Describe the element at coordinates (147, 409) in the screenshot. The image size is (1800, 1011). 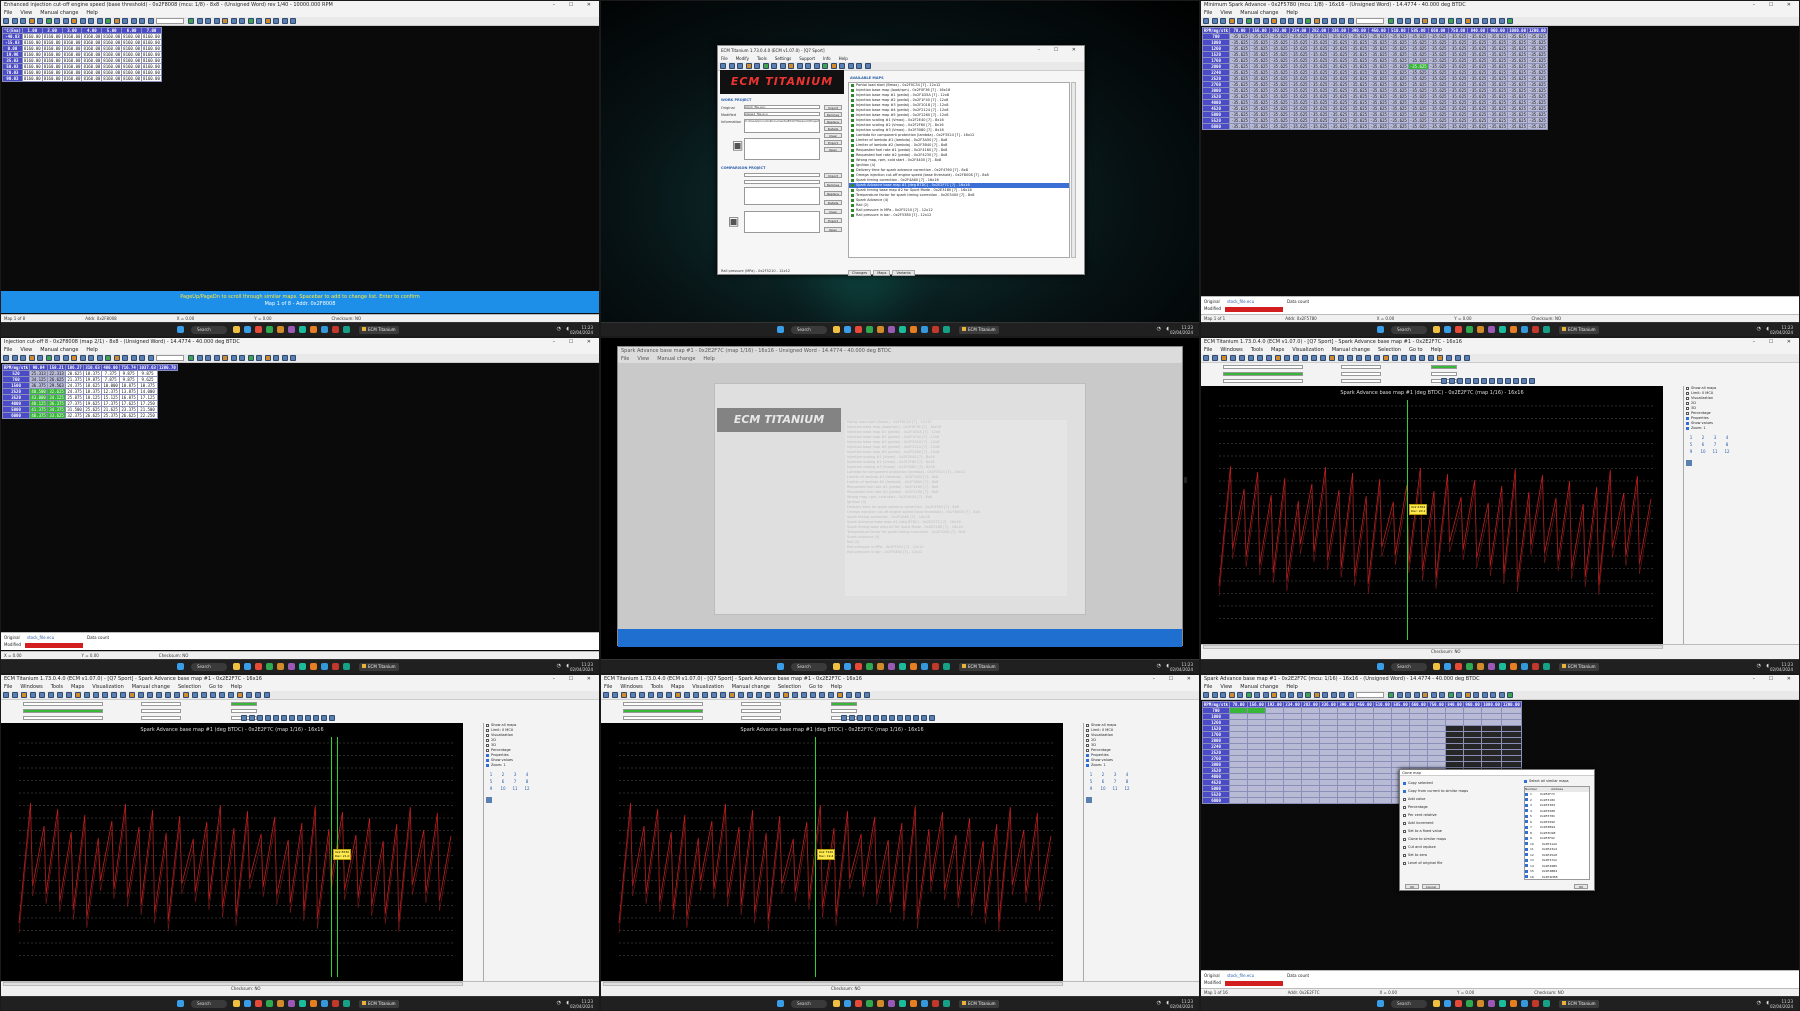
I see `table-cell: 21.500` at that location.